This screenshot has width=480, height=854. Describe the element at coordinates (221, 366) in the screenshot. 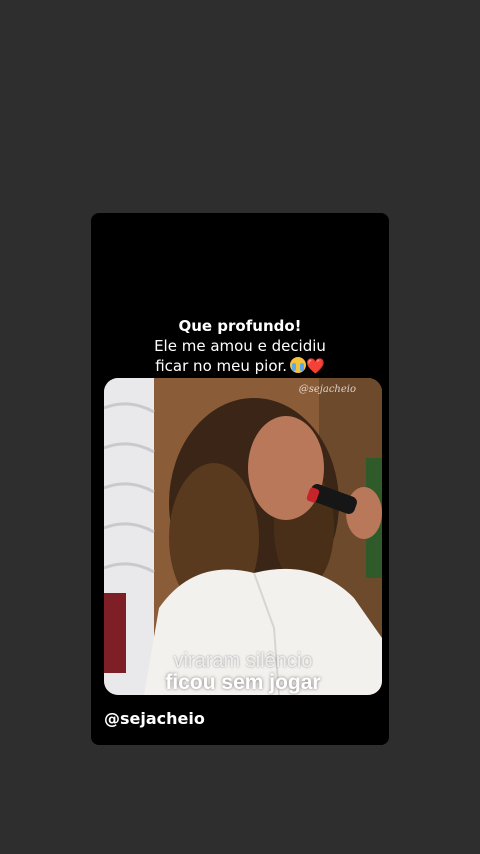

I see `caption-line-2-text: ficar no meu pior.` at that location.